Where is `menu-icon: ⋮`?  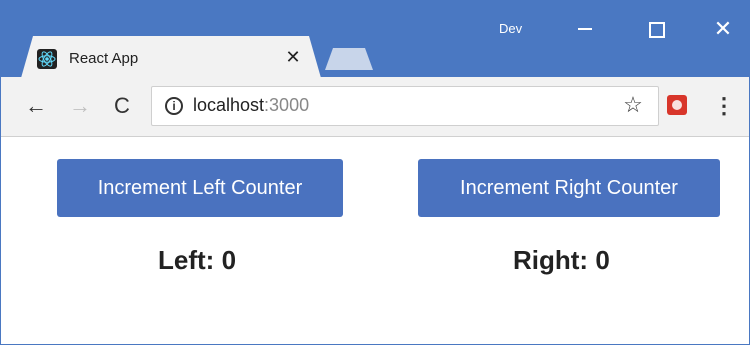
menu-icon: ⋮ is located at coordinates (724, 106).